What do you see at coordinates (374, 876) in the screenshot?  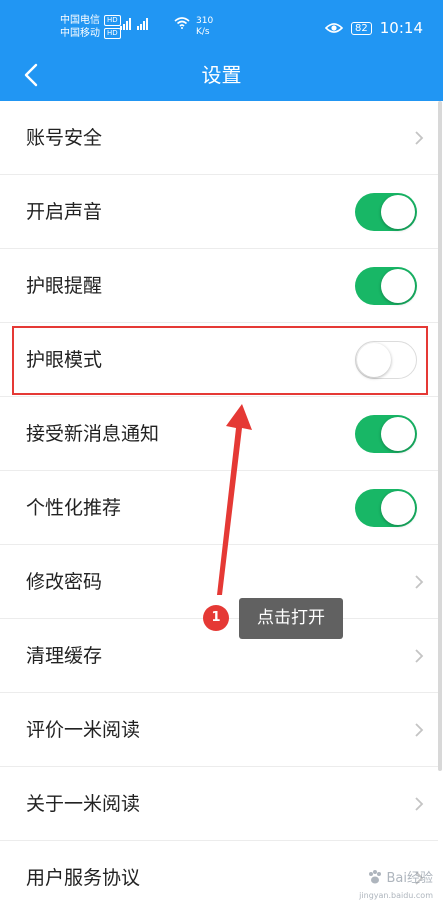 I see `paw-icon` at bounding box center [374, 876].